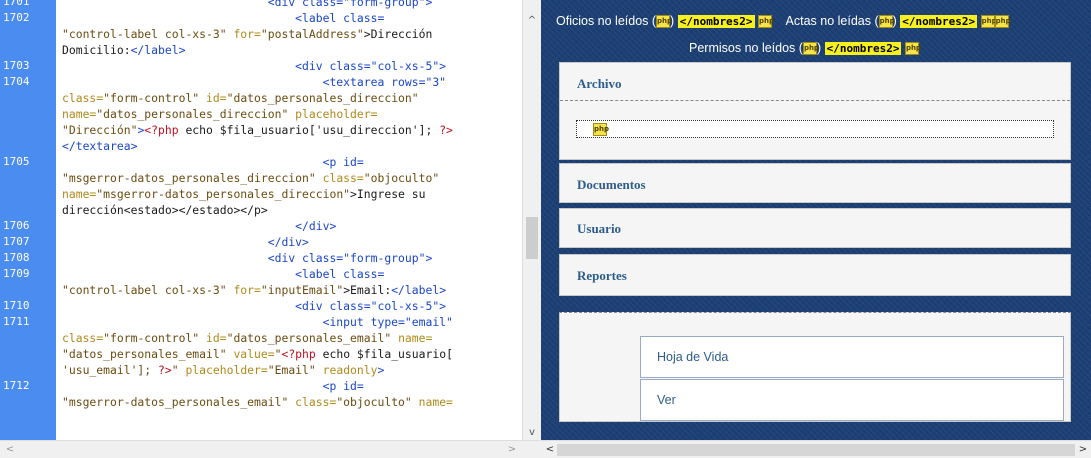  Describe the element at coordinates (110, 370) in the screenshot. I see `code-token: 'usu_email'];` at that location.